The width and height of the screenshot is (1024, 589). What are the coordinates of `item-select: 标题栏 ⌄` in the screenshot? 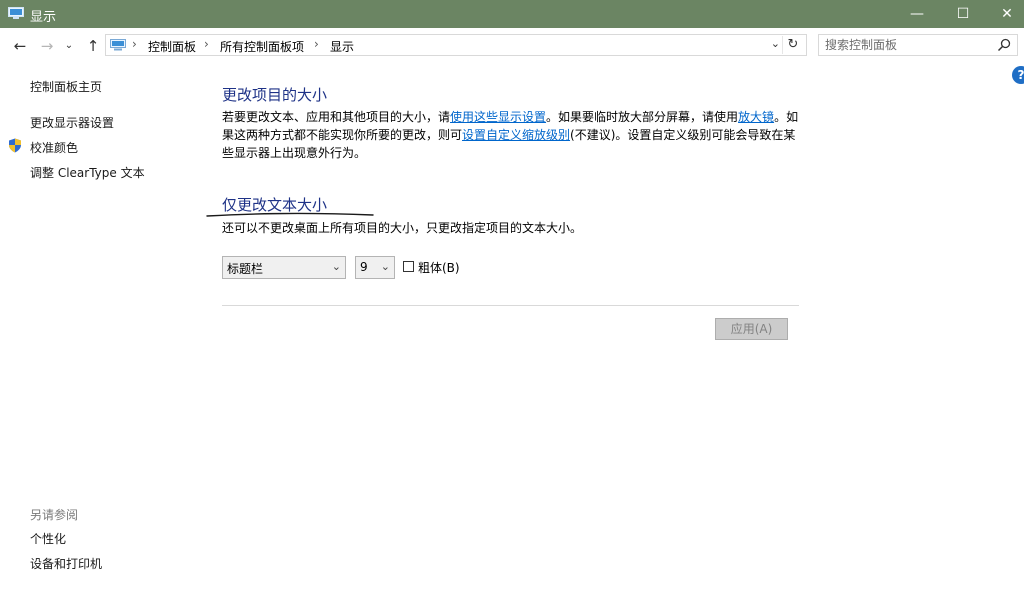 It's located at (284, 267).